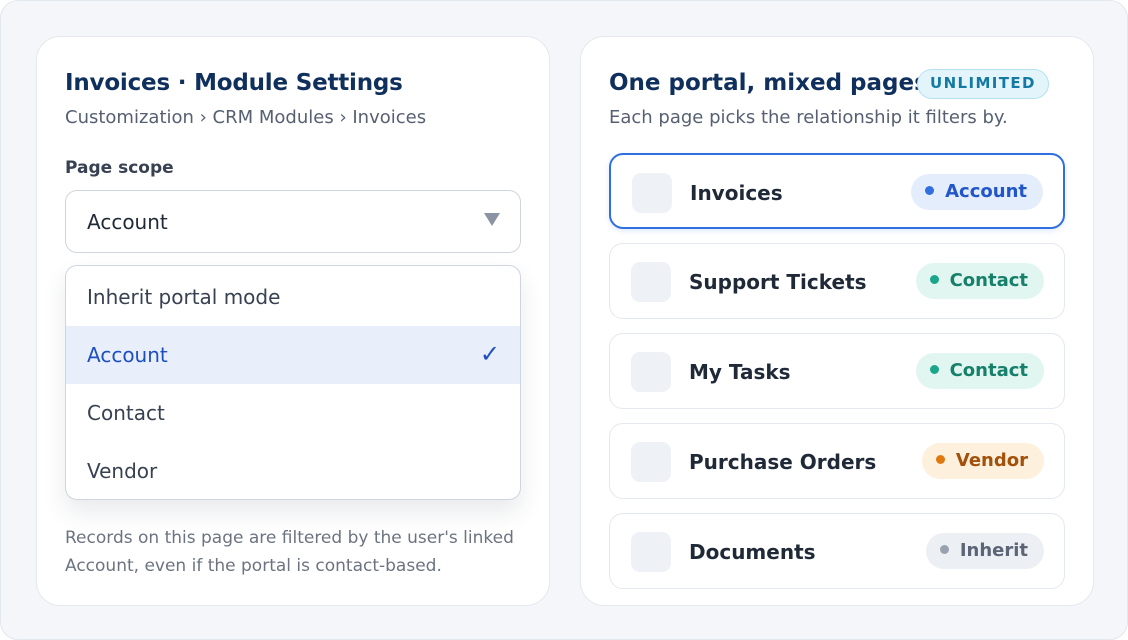  Describe the element at coordinates (837, 191) in the screenshot. I see `page-row-invoices: Invoices Account` at that location.